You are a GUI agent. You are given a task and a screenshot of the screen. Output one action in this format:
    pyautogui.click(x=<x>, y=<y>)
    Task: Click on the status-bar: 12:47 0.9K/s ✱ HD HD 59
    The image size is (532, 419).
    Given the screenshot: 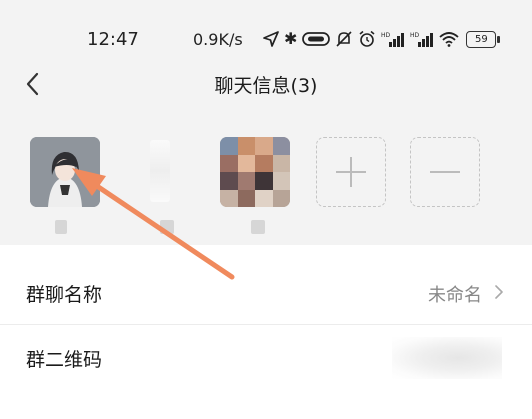 What is the action you would take?
    pyautogui.click(x=266, y=39)
    